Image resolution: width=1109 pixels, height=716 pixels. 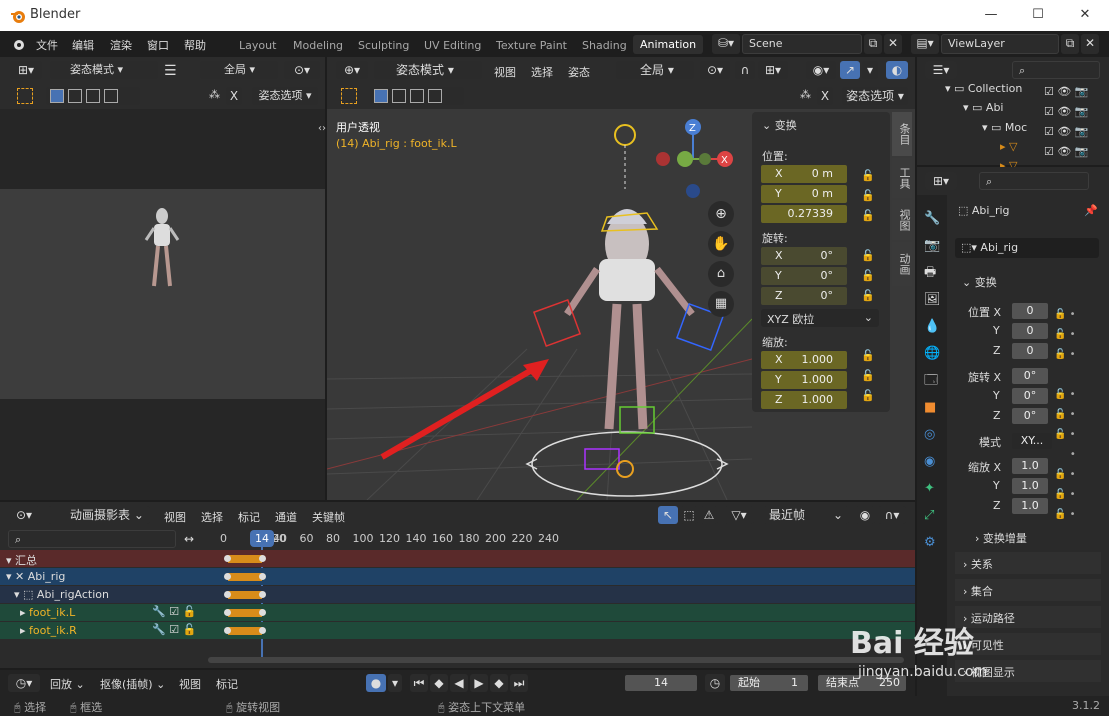 I want to click on tab-sculpting: Sculpting, so click(x=383, y=45).